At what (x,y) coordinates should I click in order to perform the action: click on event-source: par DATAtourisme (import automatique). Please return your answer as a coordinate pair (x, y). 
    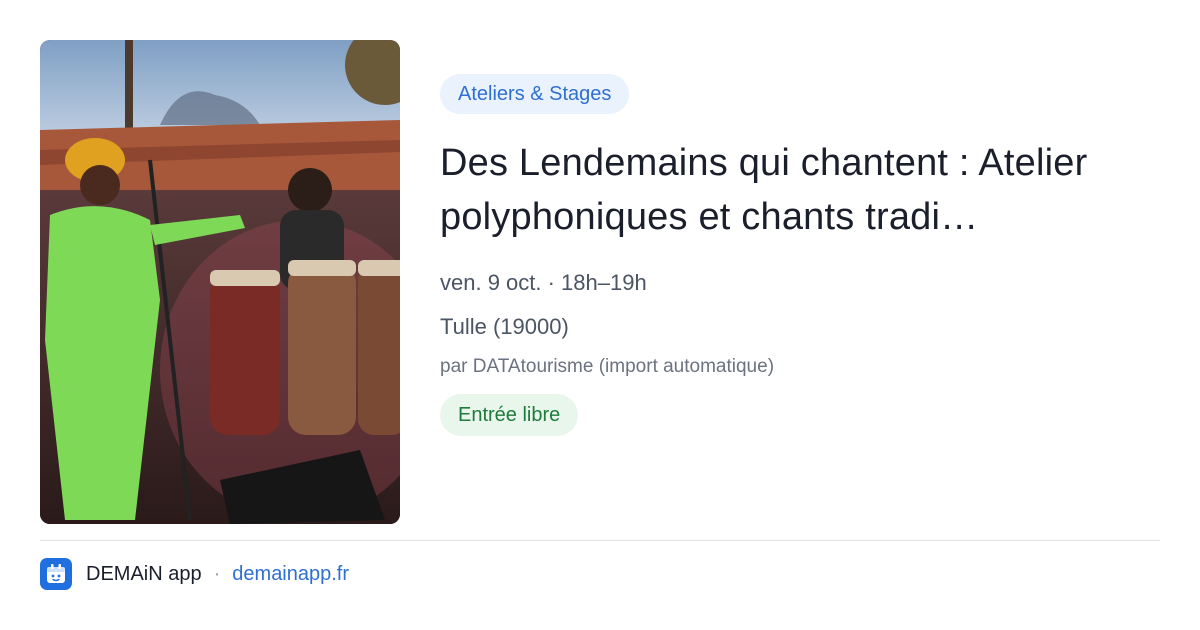
    Looking at the image, I should click on (607, 366).